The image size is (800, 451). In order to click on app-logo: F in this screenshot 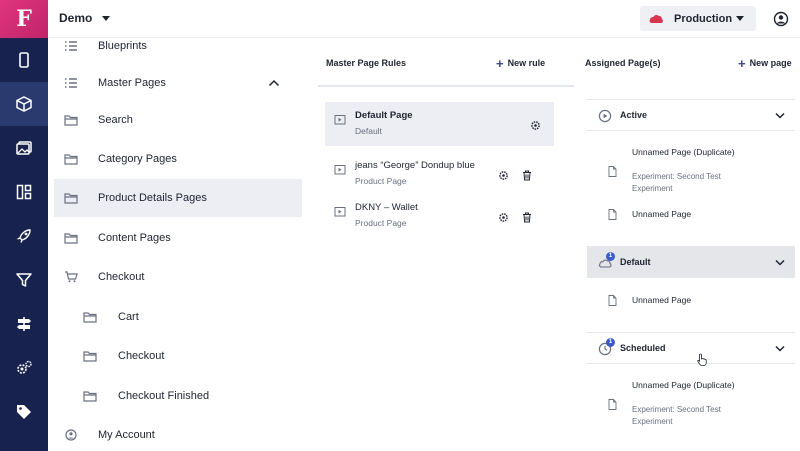, I will do `click(24, 19)`.